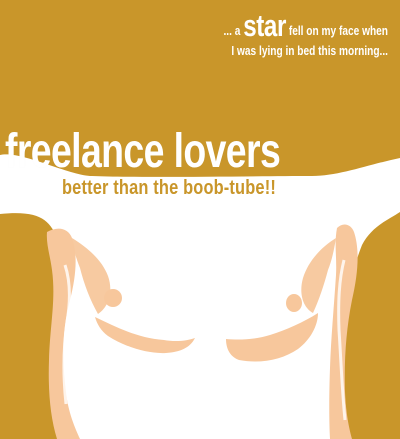 The image size is (400, 439). What do you see at coordinates (143, 151) in the screenshot?
I see `poster-title: freelance lovers` at bounding box center [143, 151].